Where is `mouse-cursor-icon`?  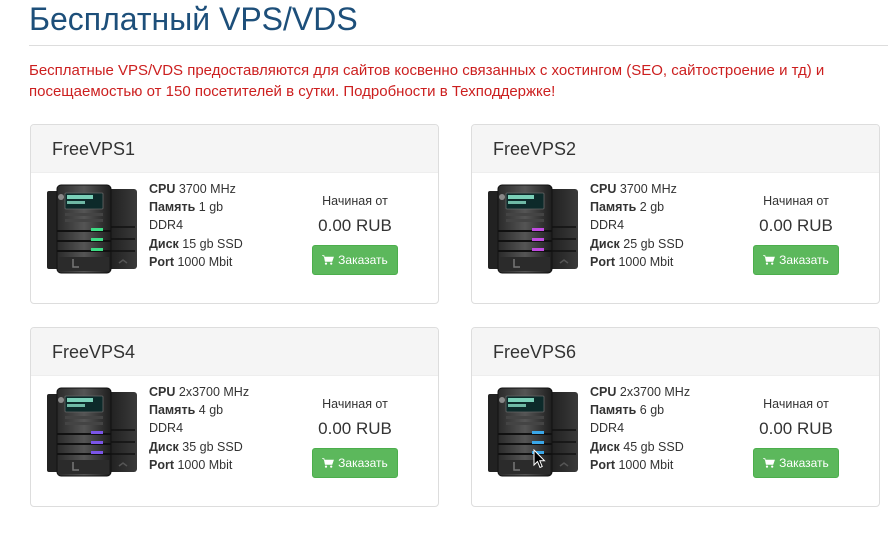
mouse-cursor-icon is located at coordinates (539, 459).